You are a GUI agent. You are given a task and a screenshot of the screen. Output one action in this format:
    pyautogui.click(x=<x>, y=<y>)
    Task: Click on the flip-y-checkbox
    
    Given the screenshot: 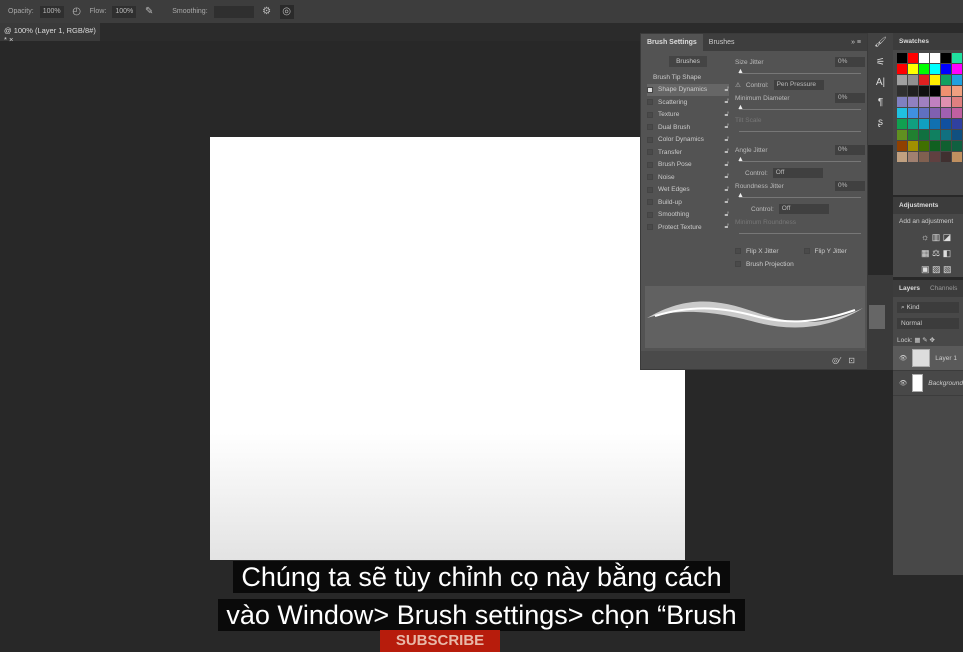 What is the action you would take?
    pyautogui.click(x=806, y=251)
    